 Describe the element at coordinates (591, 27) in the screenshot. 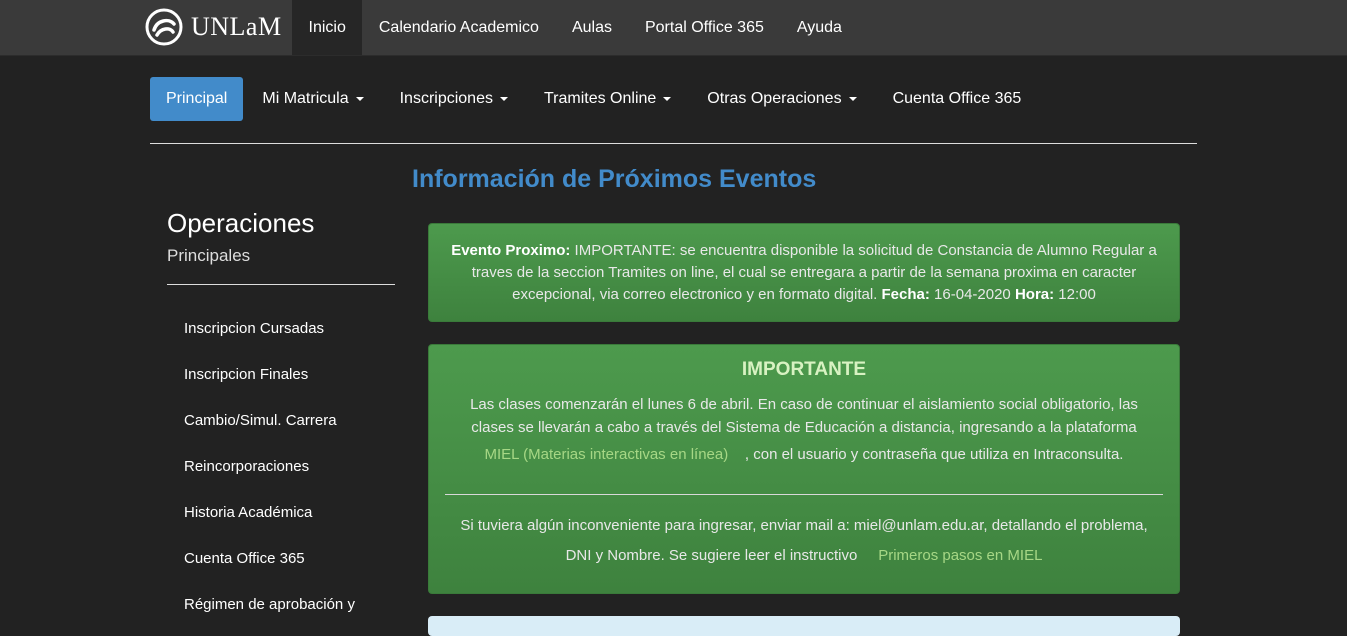

I see `topnav-aulas: Aulas` at that location.